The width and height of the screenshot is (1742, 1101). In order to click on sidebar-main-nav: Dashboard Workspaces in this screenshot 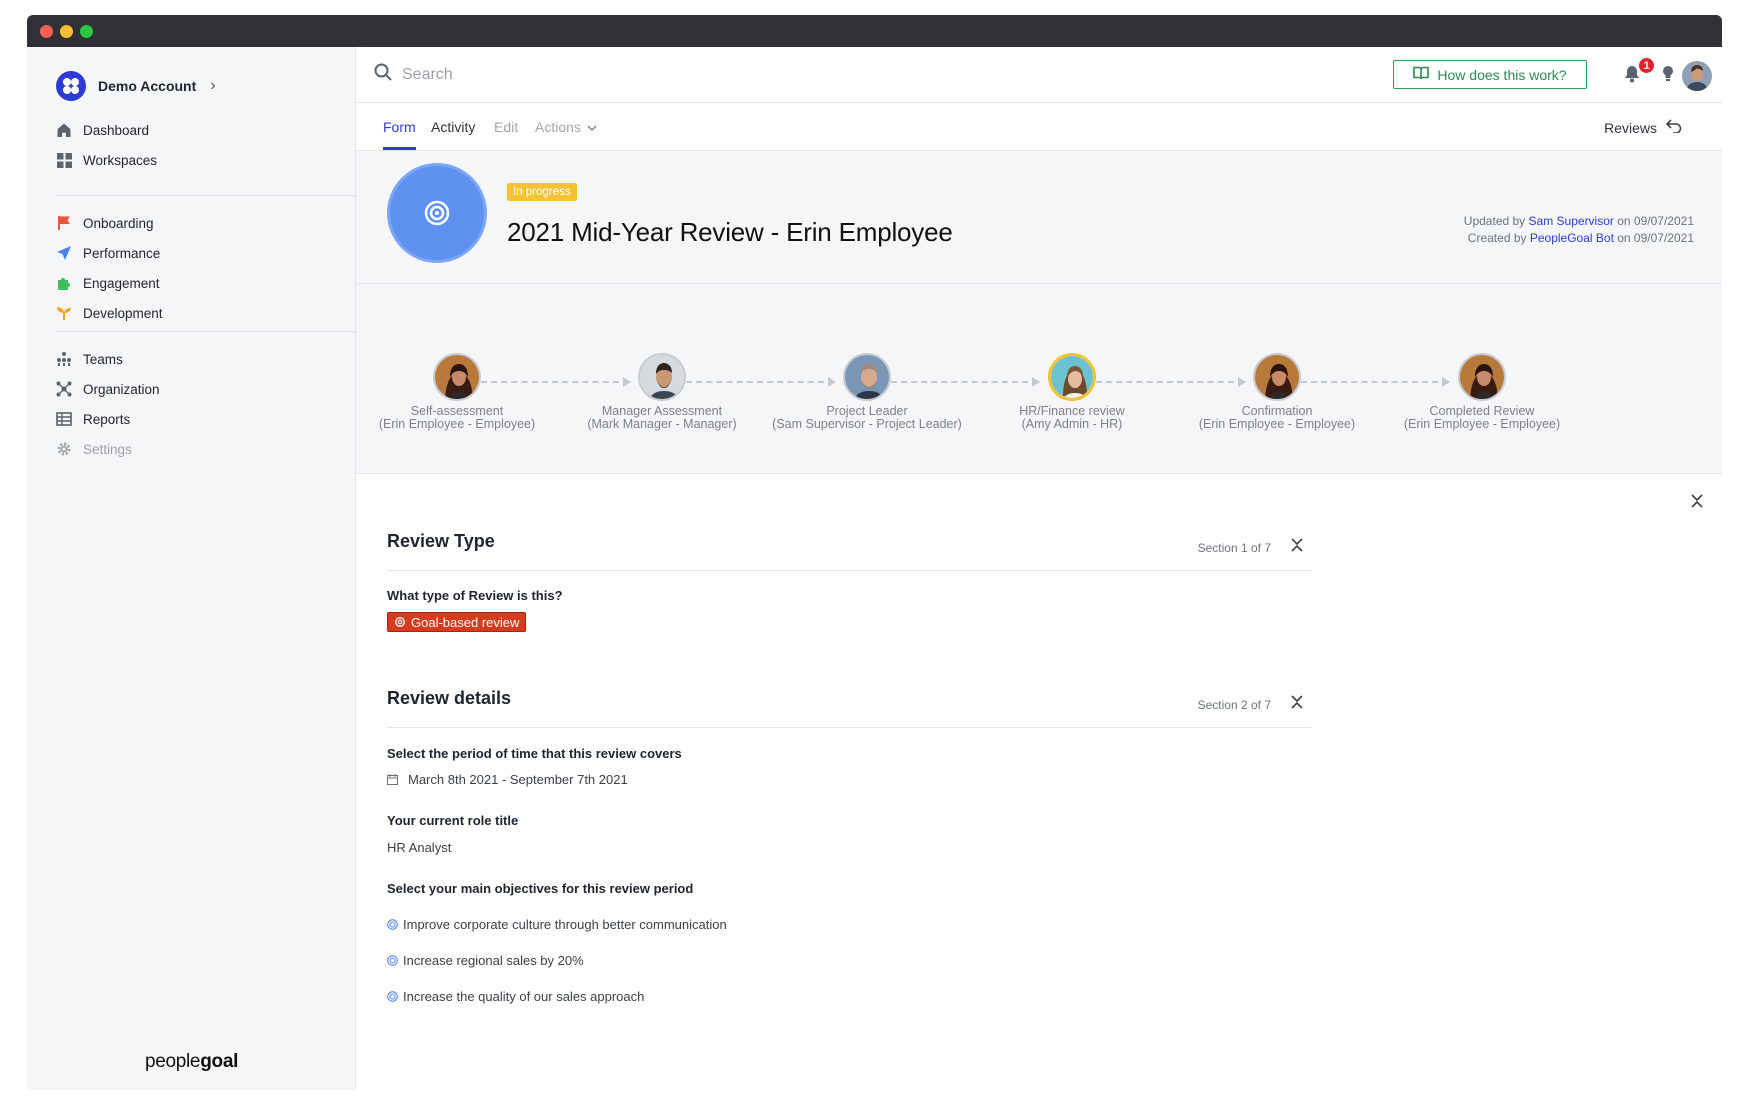, I will do `click(197, 145)`.